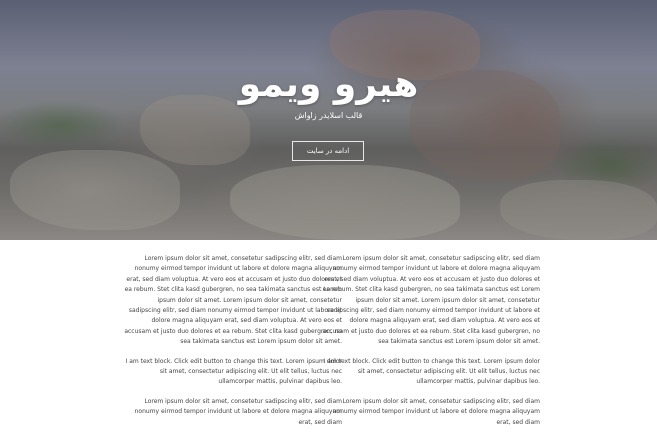 This screenshot has width=657, height=437. What do you see at coordinates (328, 115) in the screenshot?
I see `hero-subtitle: قالب اسلایدر زاواش` at bounding box center [328, 115].